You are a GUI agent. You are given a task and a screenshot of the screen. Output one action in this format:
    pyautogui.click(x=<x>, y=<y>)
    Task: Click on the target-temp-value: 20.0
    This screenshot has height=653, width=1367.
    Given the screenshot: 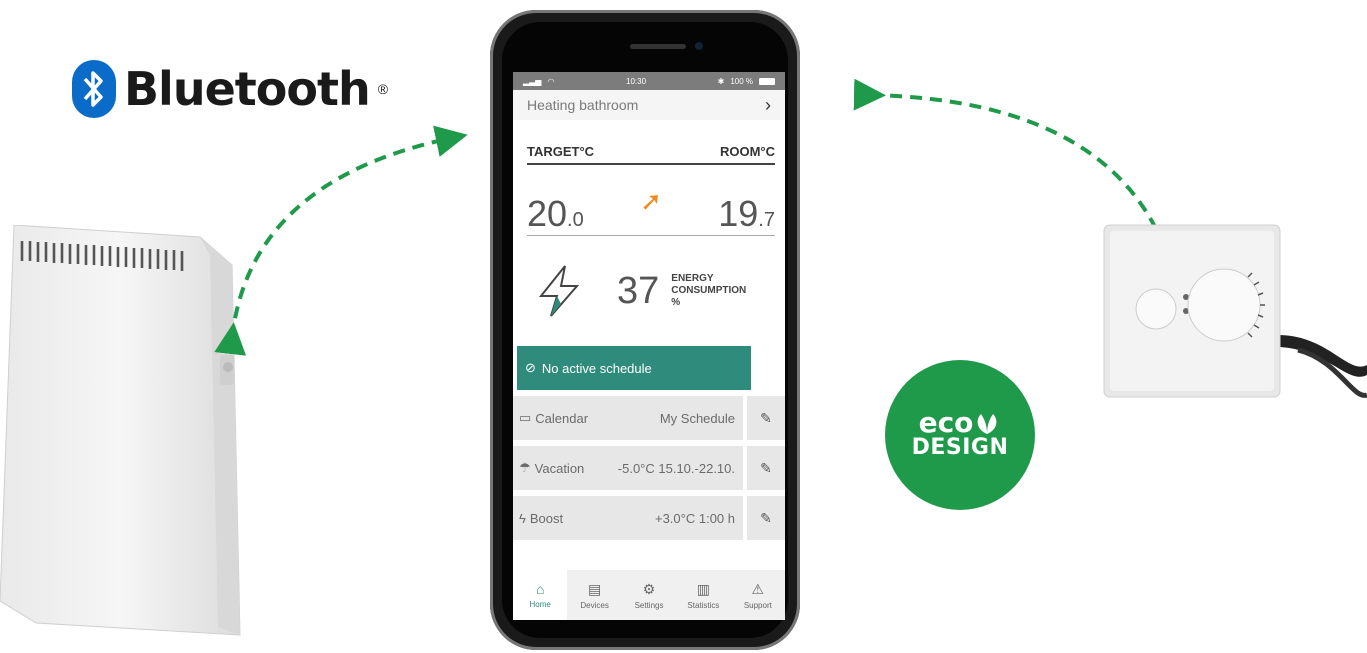 What is the action you would take?
    pyautogui.click(x=555, y=214)
    